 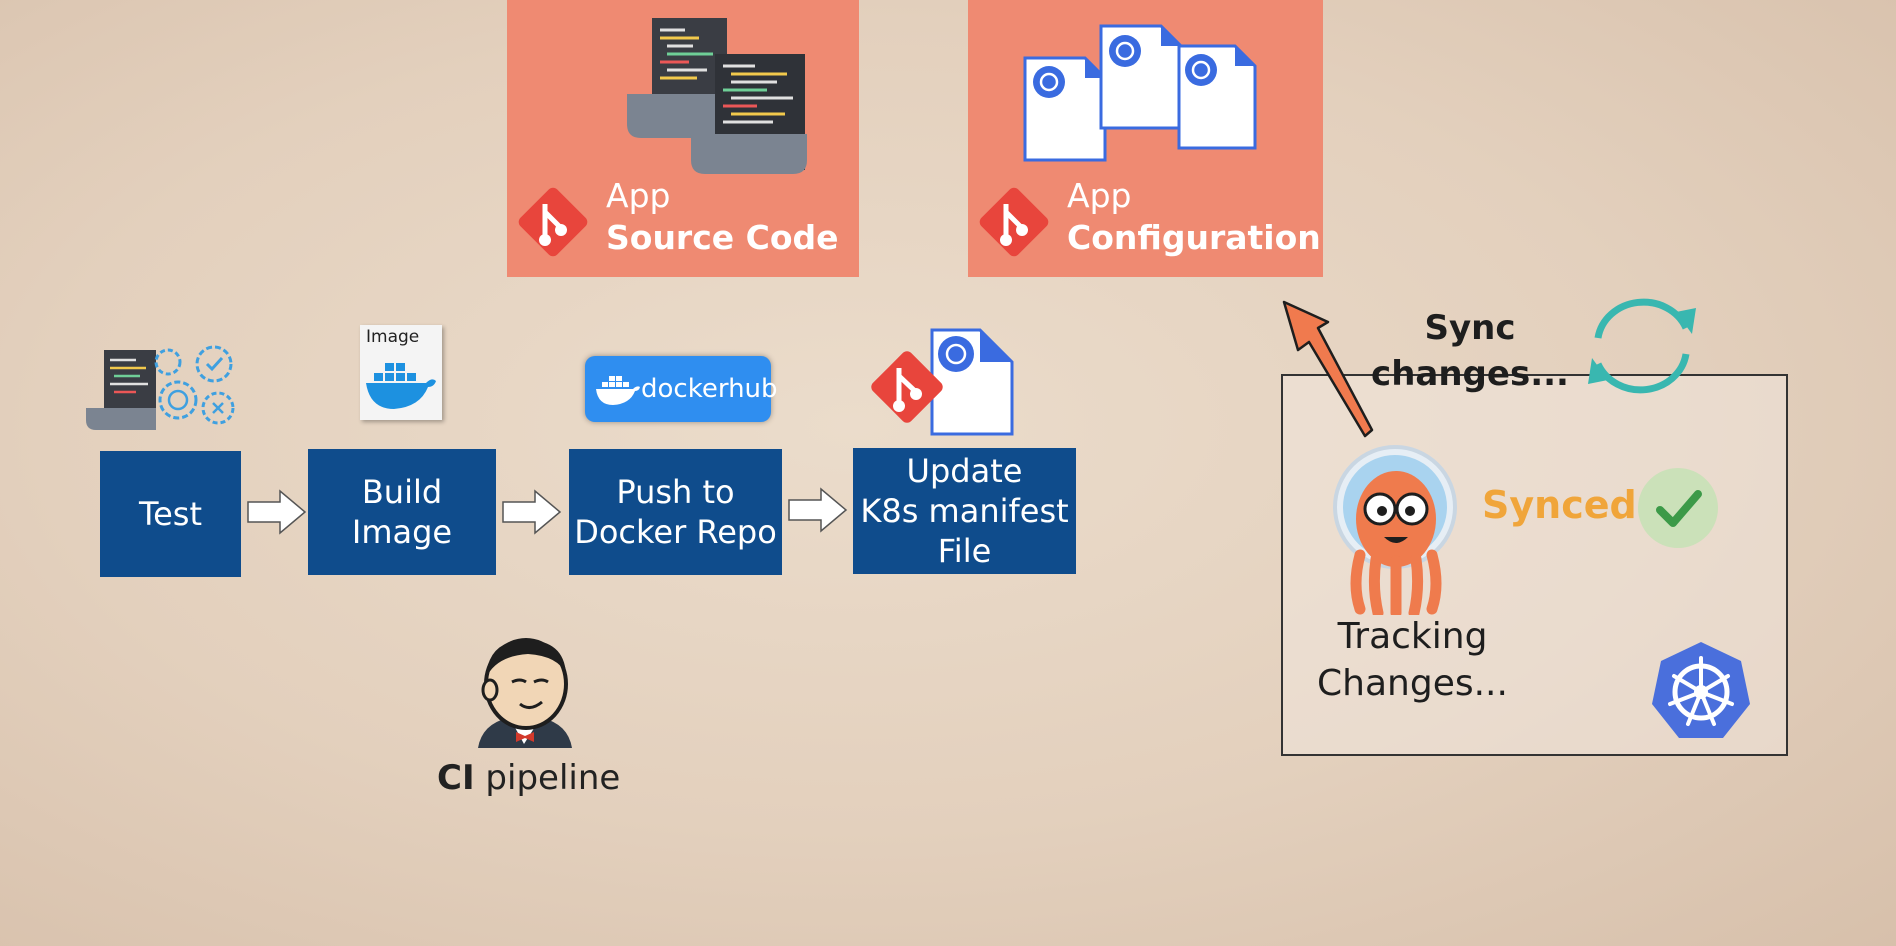 I want to click on dockerhub-label: dockerhub, so click(x=709, y=389).